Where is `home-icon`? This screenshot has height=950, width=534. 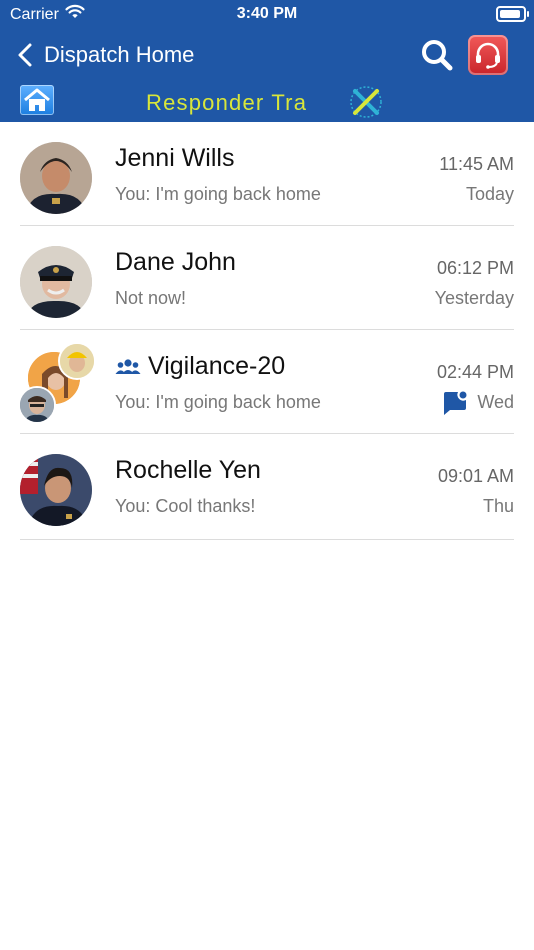 home-icon is located at coordinates (37, 99).